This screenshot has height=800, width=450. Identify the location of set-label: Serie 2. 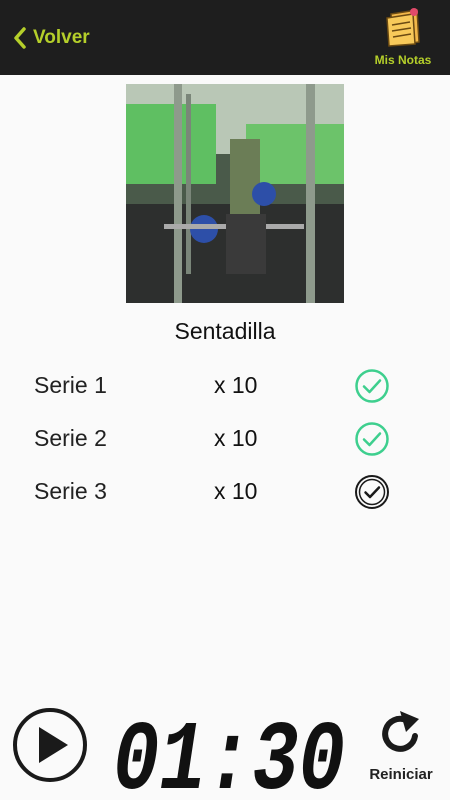
(70, 438).